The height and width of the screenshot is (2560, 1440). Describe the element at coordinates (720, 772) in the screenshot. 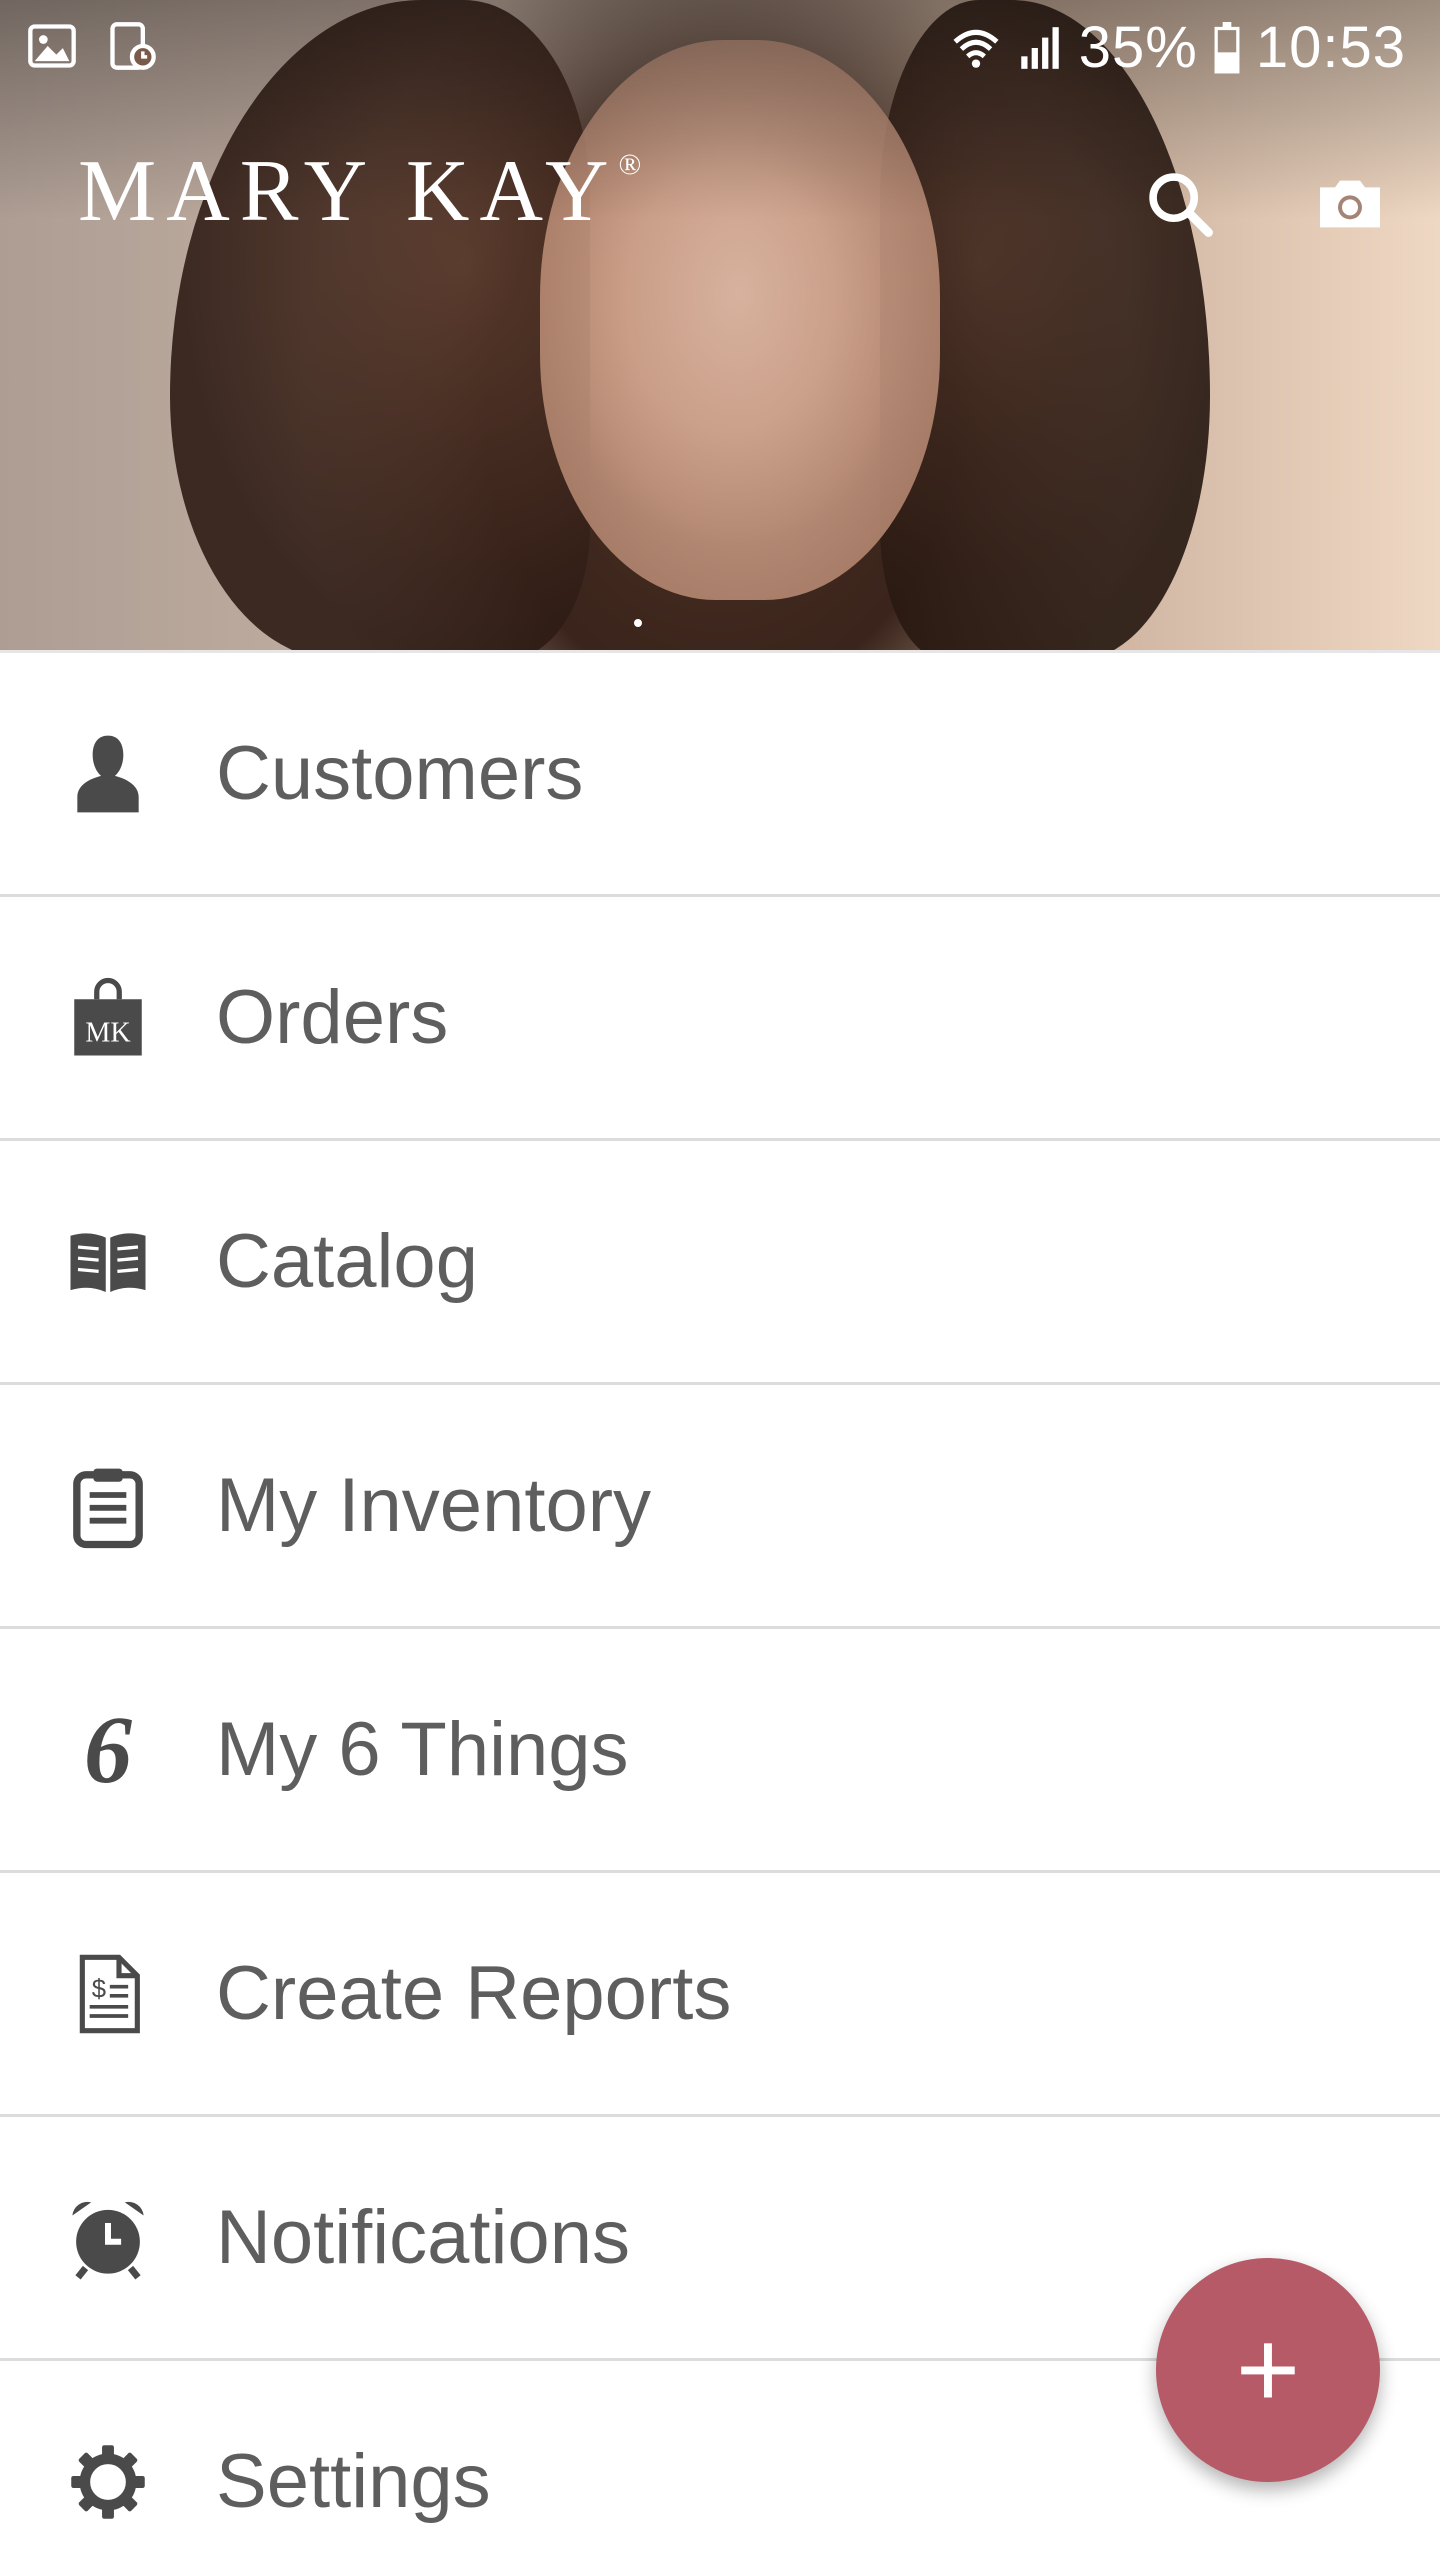

I see `menu-item-customers: Customers` at that location.